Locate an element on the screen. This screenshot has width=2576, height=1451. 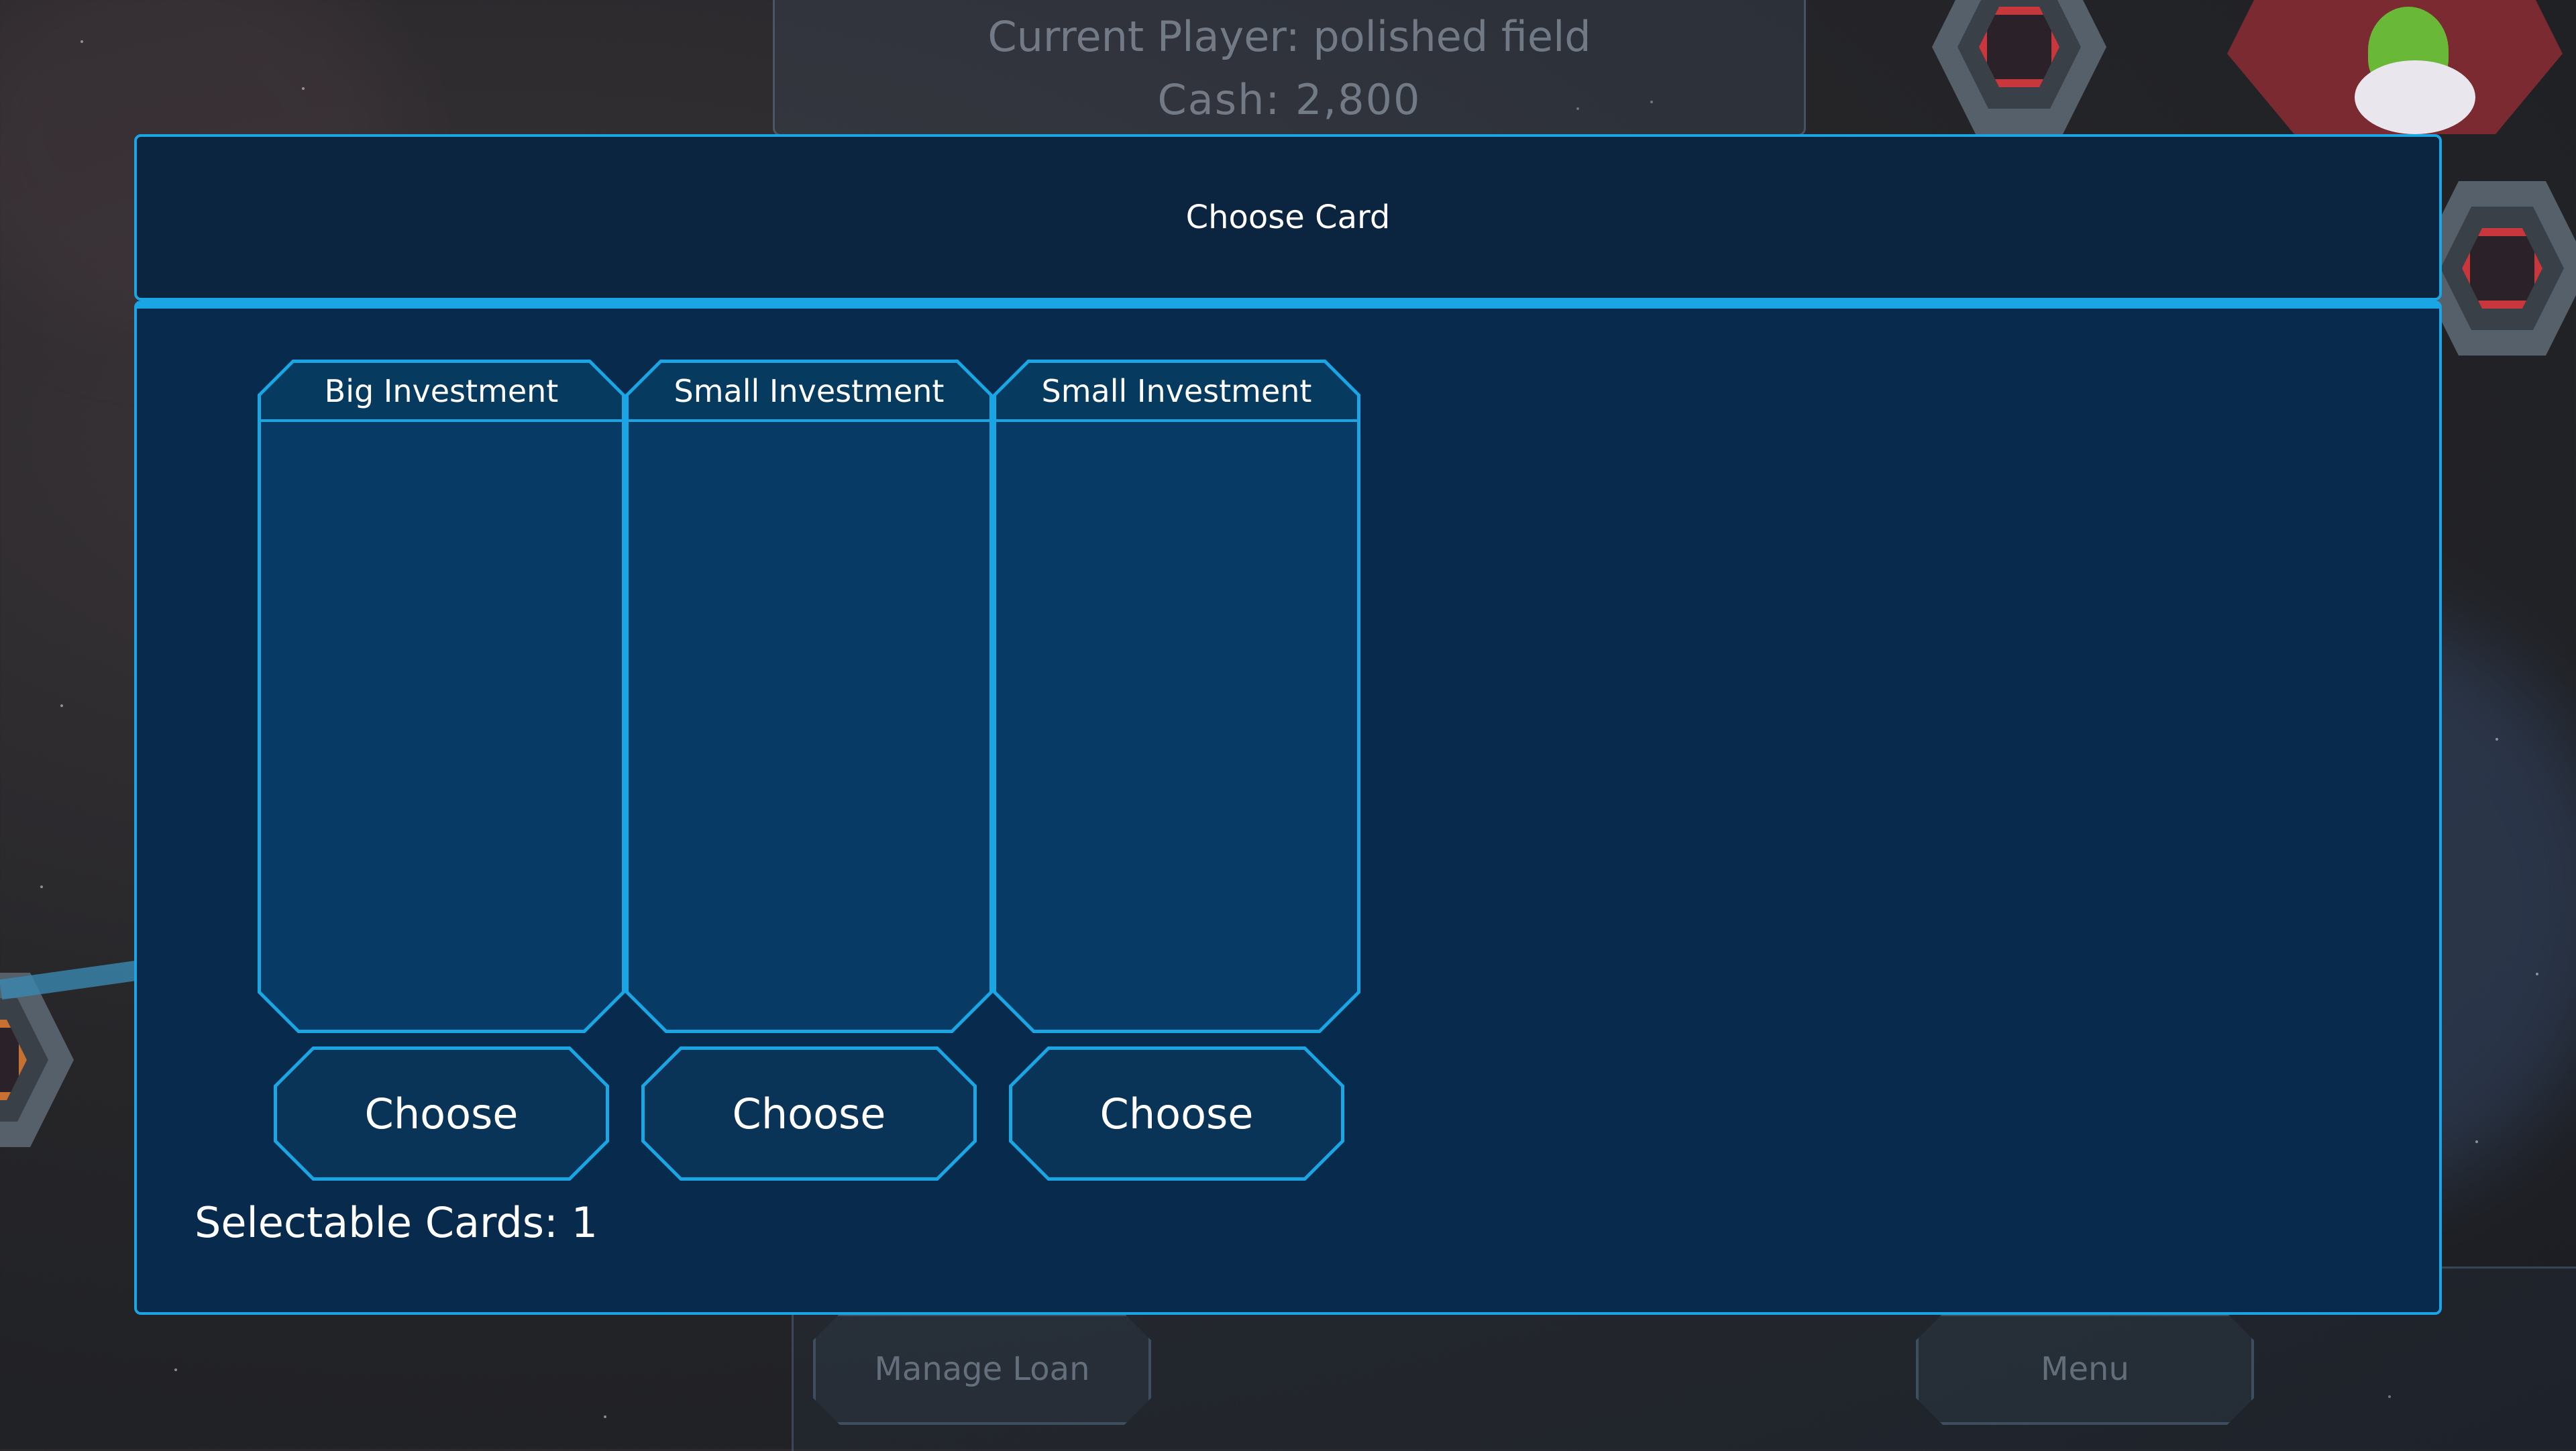
card-big-investment: Big Investment is located at coordinates (441, 696).